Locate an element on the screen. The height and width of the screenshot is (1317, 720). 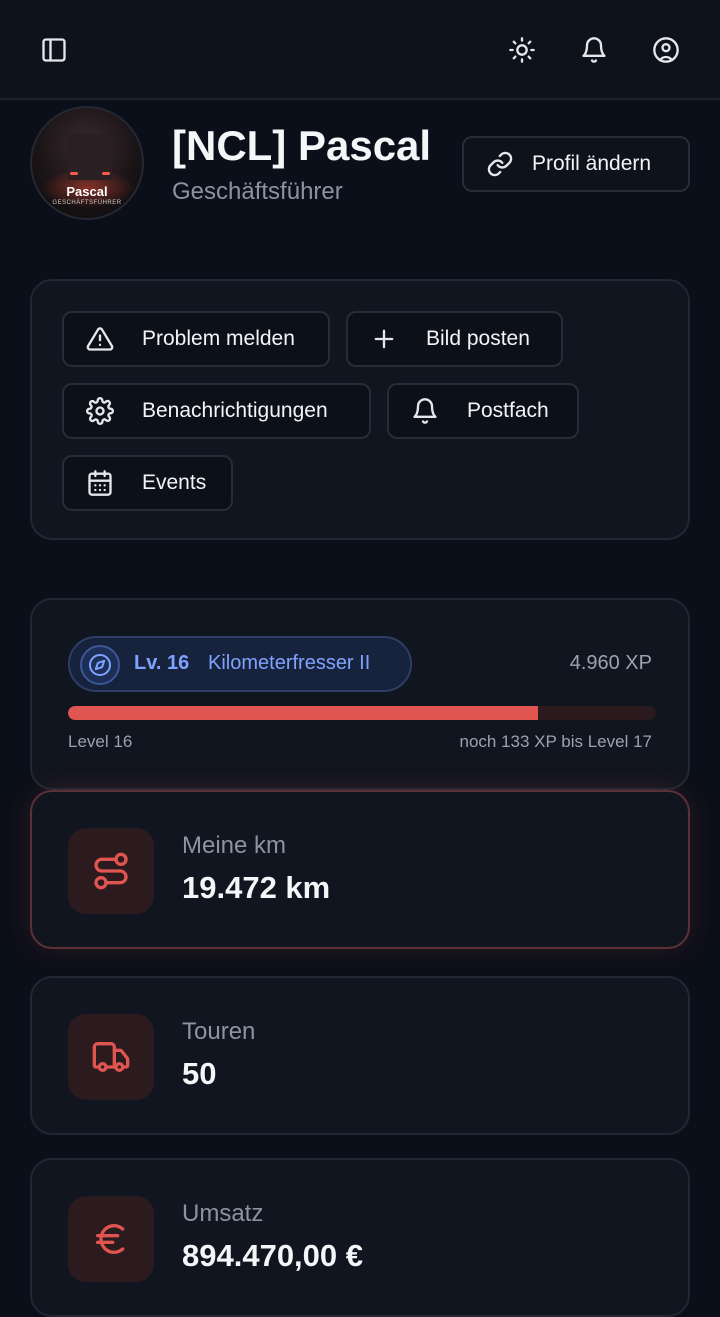
xp-total: 4.960 XP is located at coordinates (610, 663).